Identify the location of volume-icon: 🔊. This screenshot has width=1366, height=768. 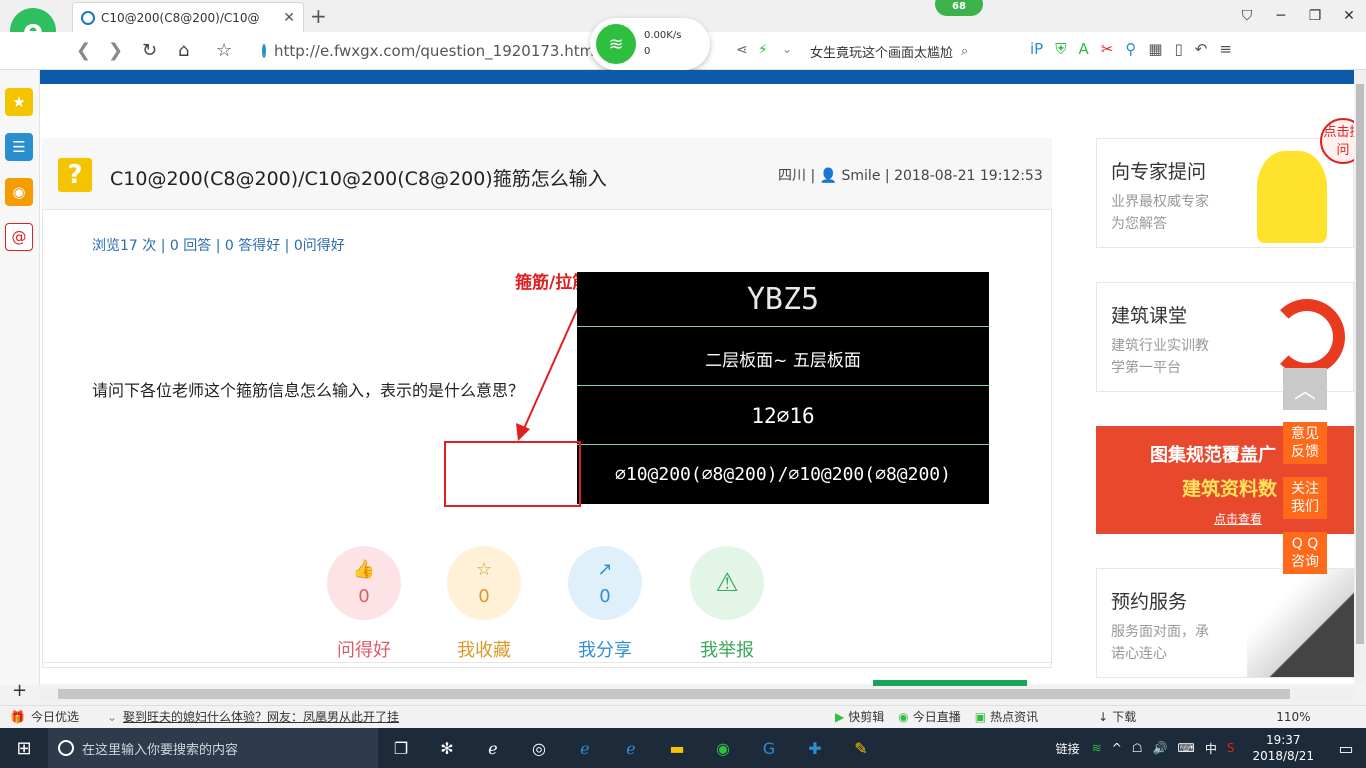
(1160, 748).